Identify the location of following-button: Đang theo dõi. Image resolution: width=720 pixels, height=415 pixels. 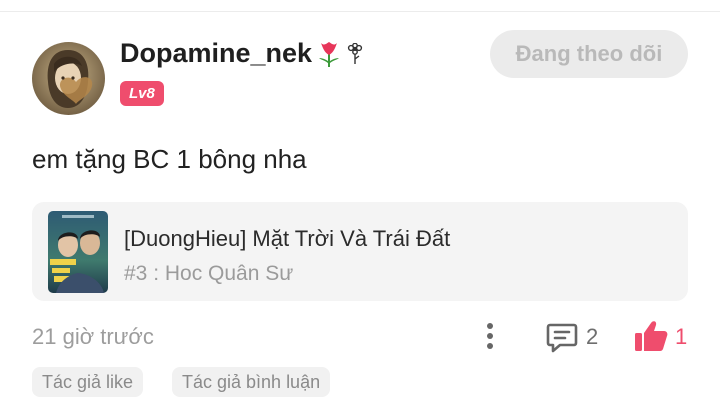
(589, 54).